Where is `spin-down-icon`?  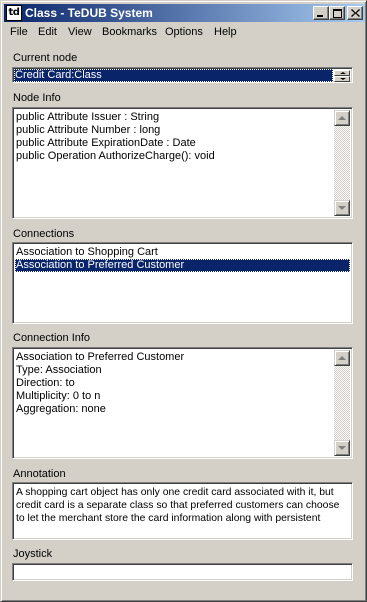
spin-down-icon is located at coordinates (343, 79).